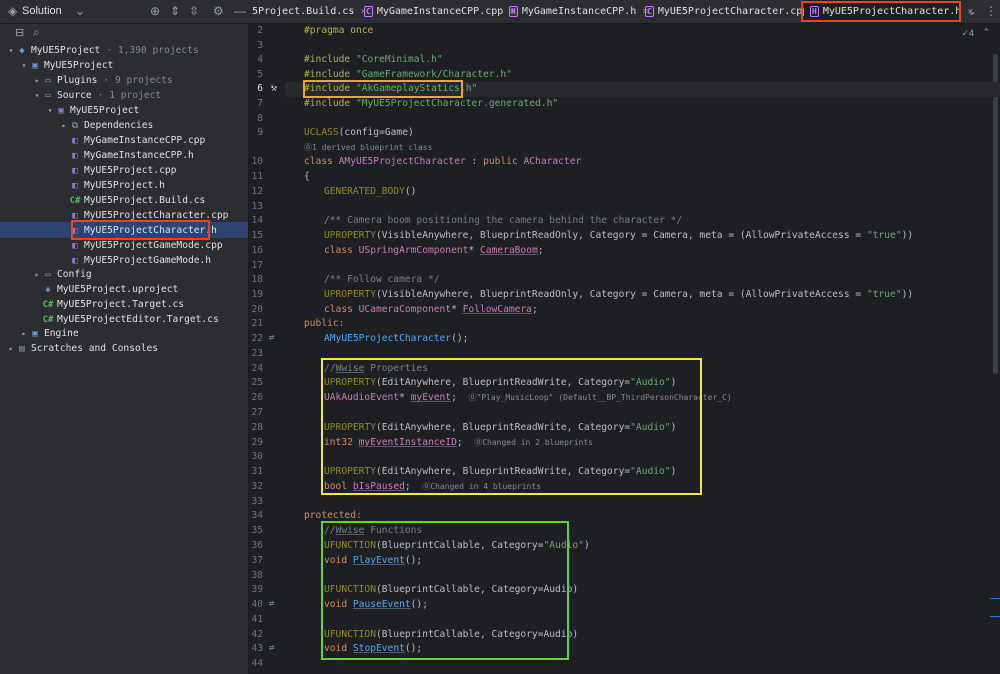 The width and height of the screenshot is (1000, 674). I want to click on tab-label: MyGameInstanceCPP.cpp, so click(440, 11).